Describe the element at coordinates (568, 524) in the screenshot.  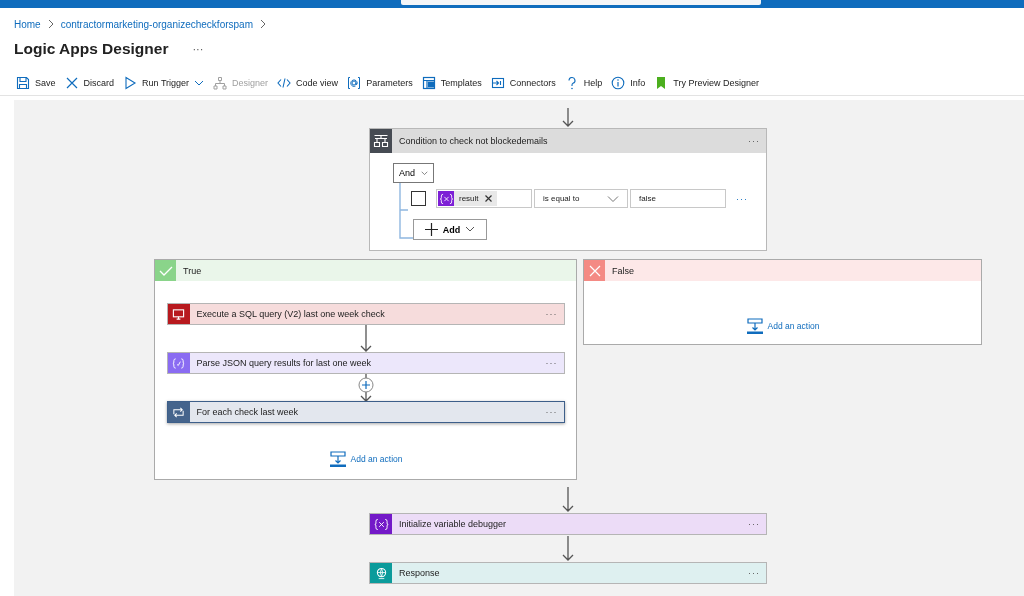
I see `action-card: Initialize variable debugger ···` at that location.